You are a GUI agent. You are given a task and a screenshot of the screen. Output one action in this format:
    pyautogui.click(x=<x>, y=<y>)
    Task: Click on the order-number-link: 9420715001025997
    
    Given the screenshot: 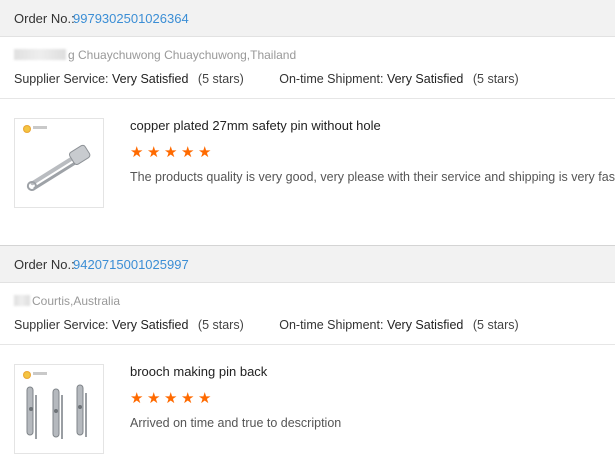 What is the action you would take?
    pyautogui.click(x=131, y=264)
    